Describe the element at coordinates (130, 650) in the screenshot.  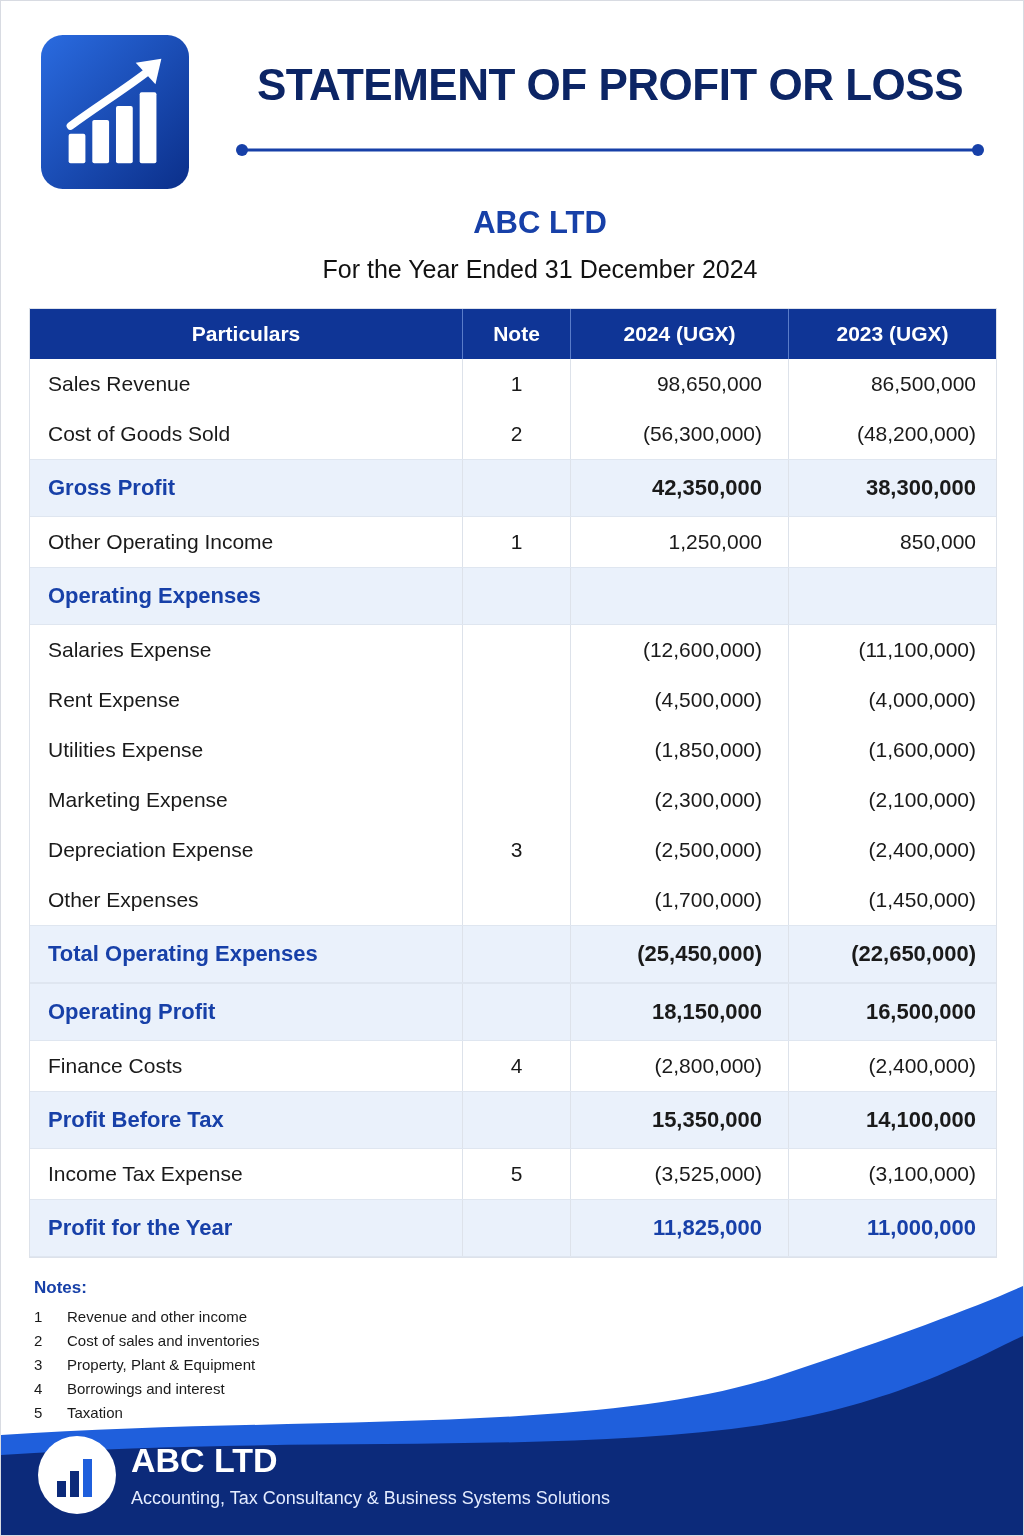
I see `row-label: Salaries Expense` at that location.